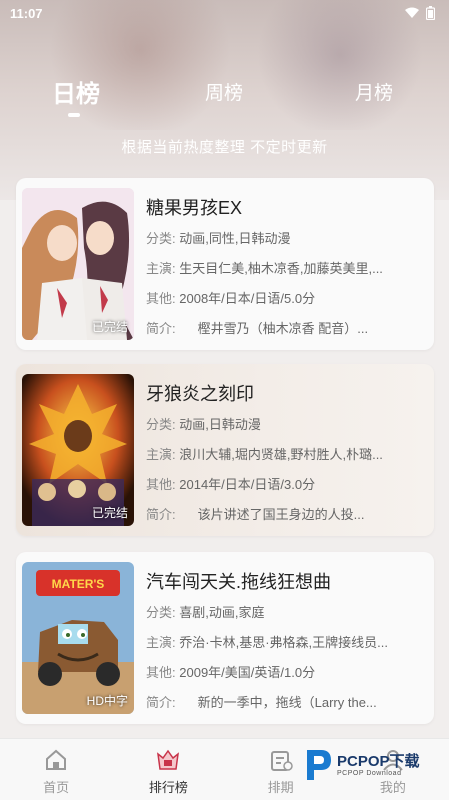 Image resolution: width=449 pixels, height=800 pixels. Describe the element at coordinates (200, 393) in the screenshot. I see `item-title: 牙狼炎之刻印` at that location.